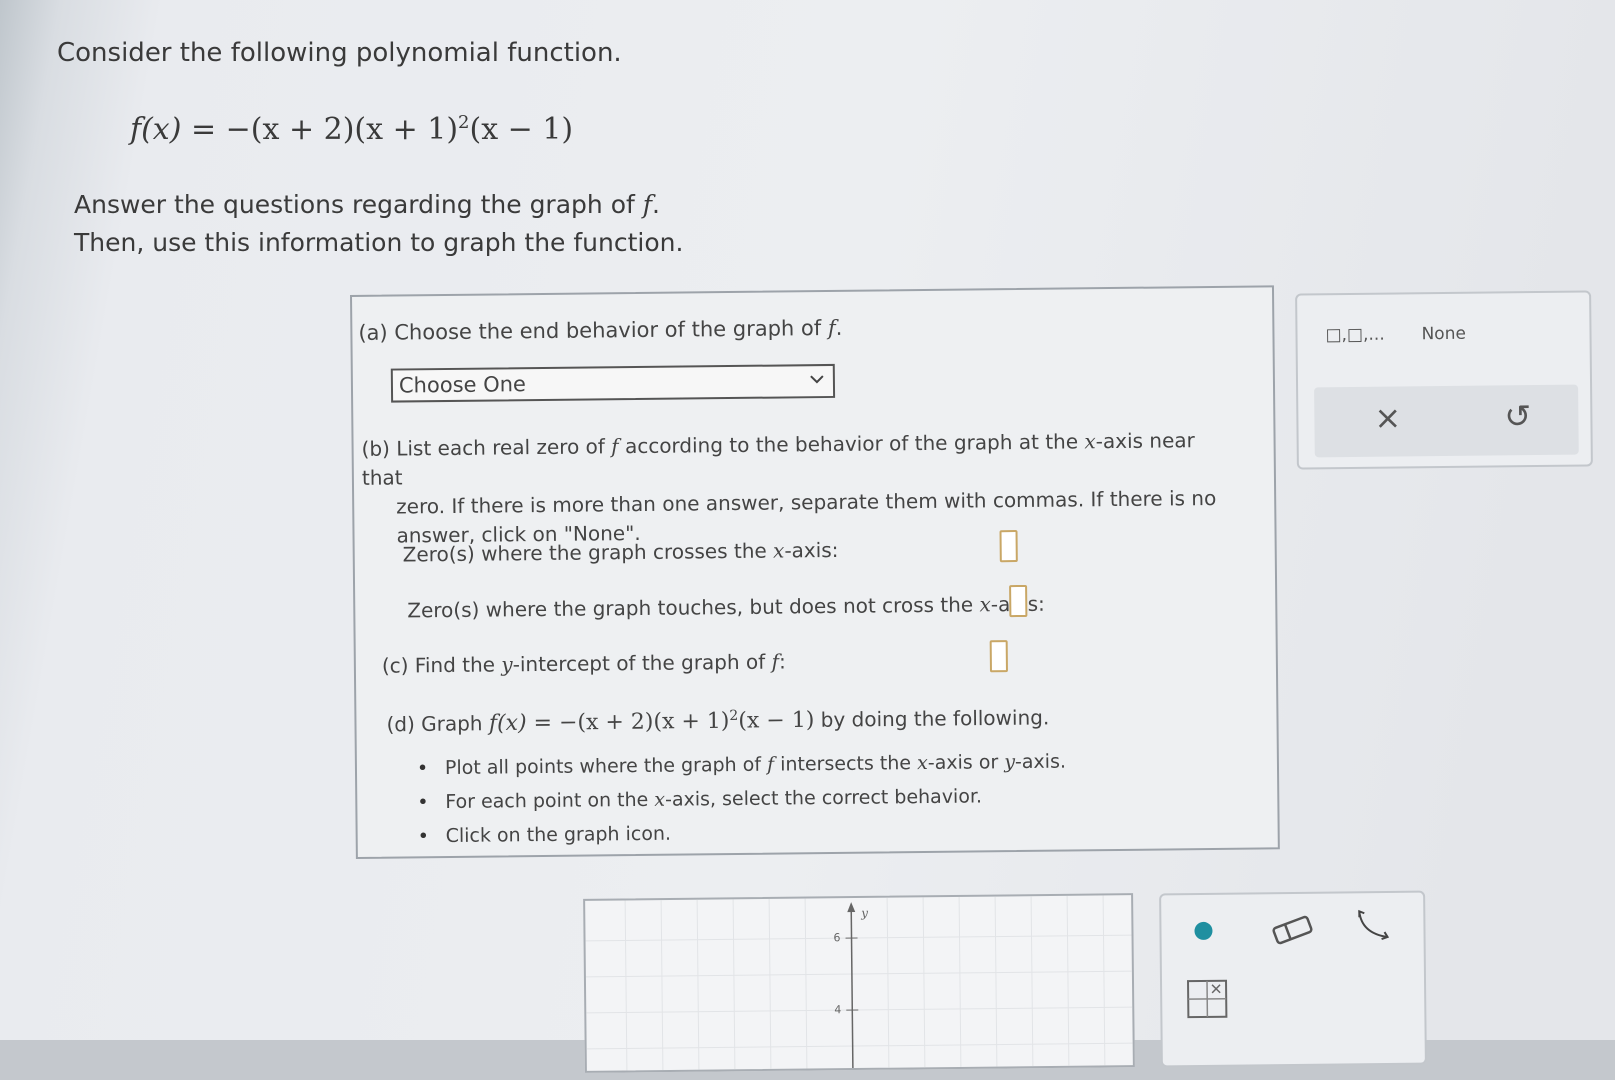  What do you see at coordinates (462, 385) in the screenshot?
I see `dropdown-selected-value: Choose One` at bounding box center [462, 385].